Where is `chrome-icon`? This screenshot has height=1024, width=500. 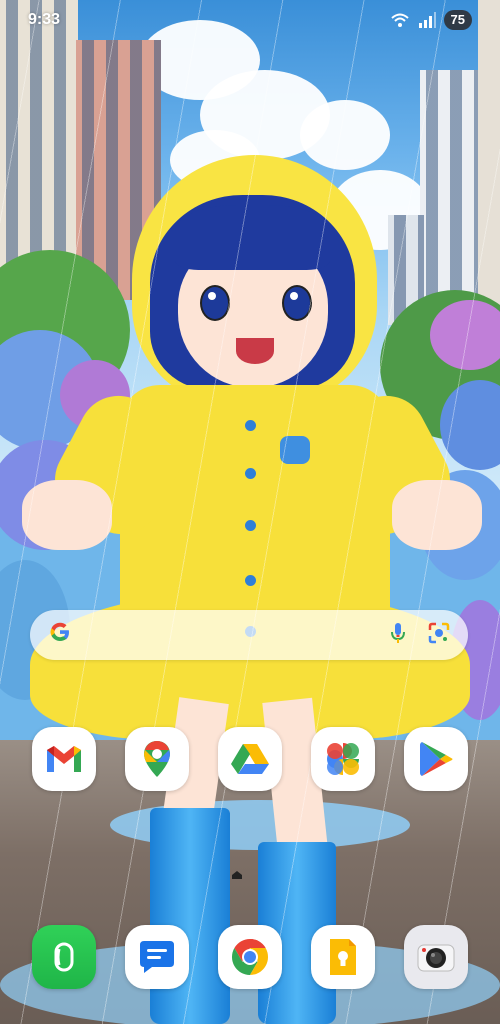
chrome-icon is located at coordinates (250, 957).